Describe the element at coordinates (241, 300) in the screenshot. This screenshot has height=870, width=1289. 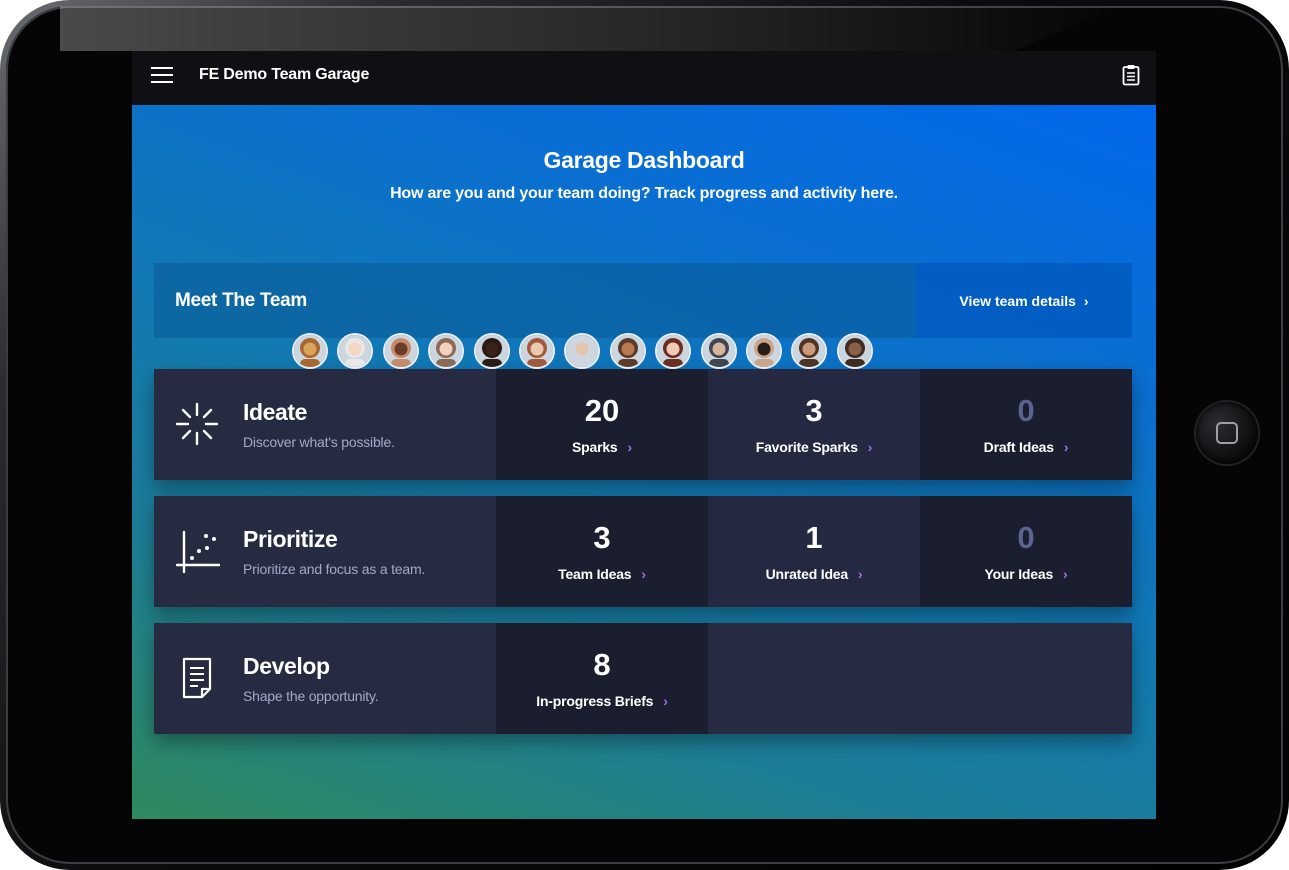
I see `team-title: Meet The Team` at that location.